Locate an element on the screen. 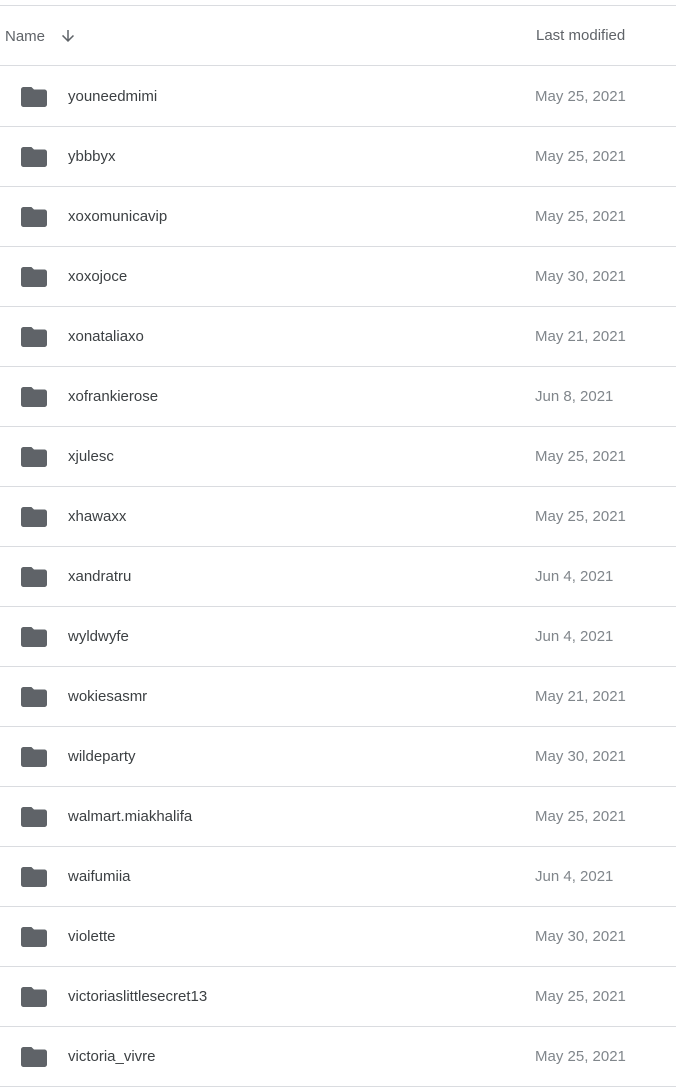 The width and height of the screenshot is (676, 1087). file-name: walmart.miakhalifa is located at coordinates (130, 816).